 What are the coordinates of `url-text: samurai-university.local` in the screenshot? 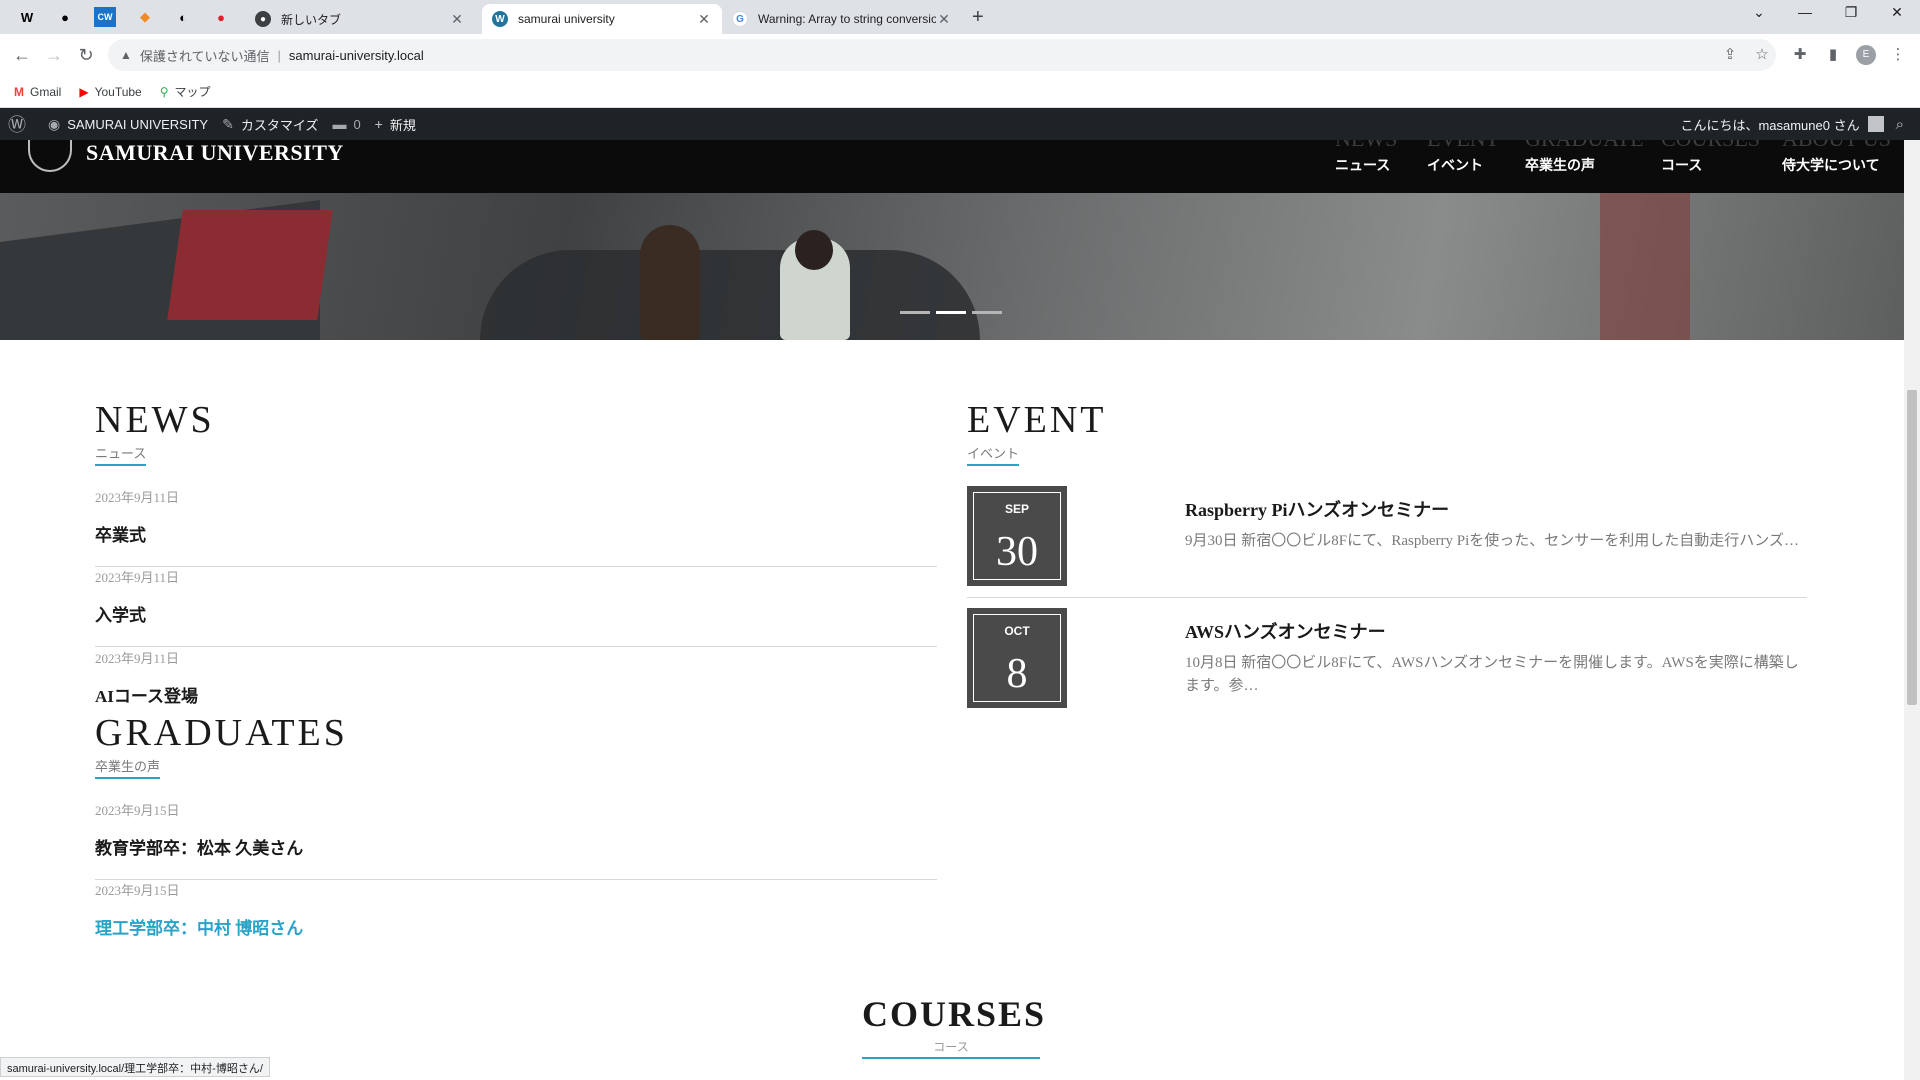 It's located at (356, 55).